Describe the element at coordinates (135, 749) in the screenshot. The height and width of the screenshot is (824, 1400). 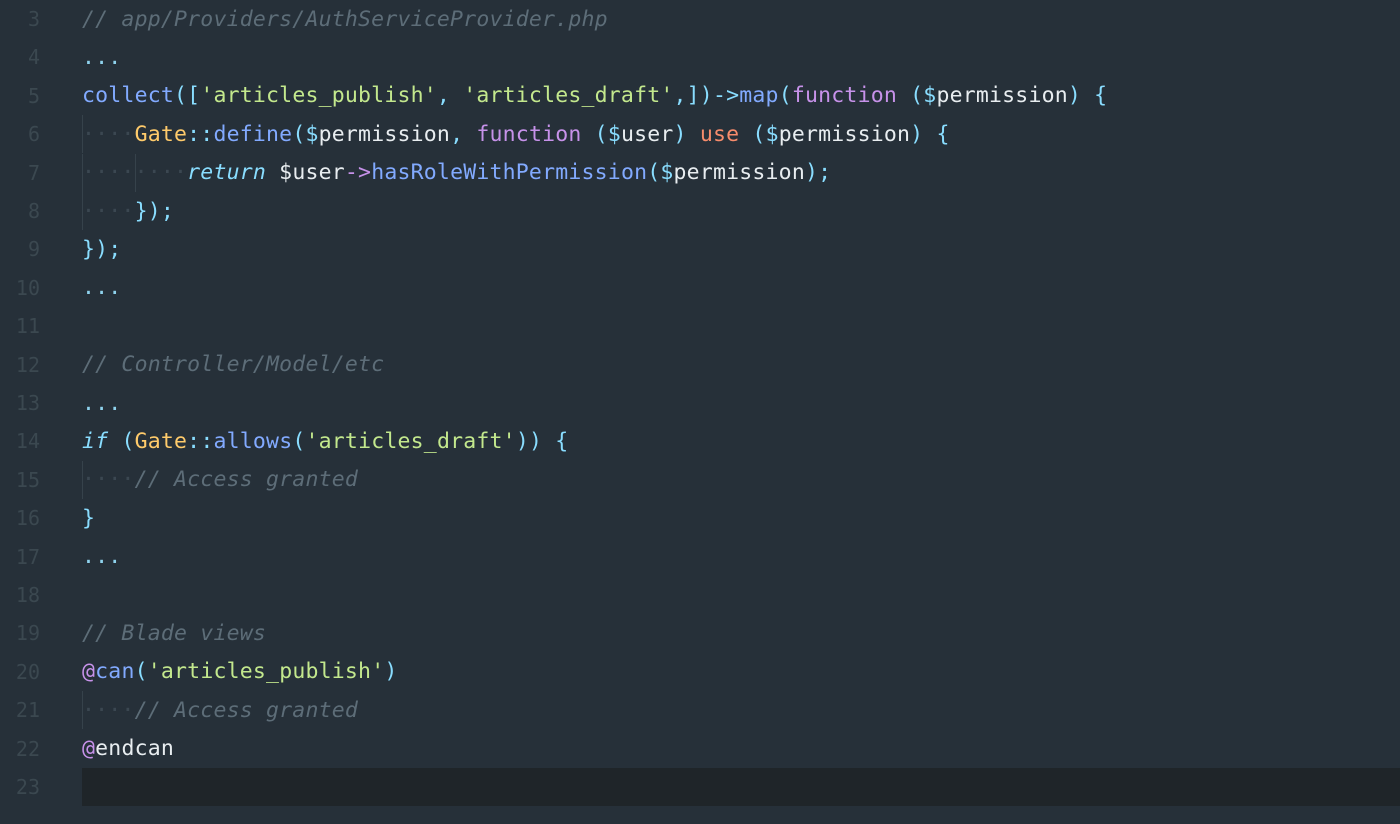
I see `code-token: endcan` at that location.